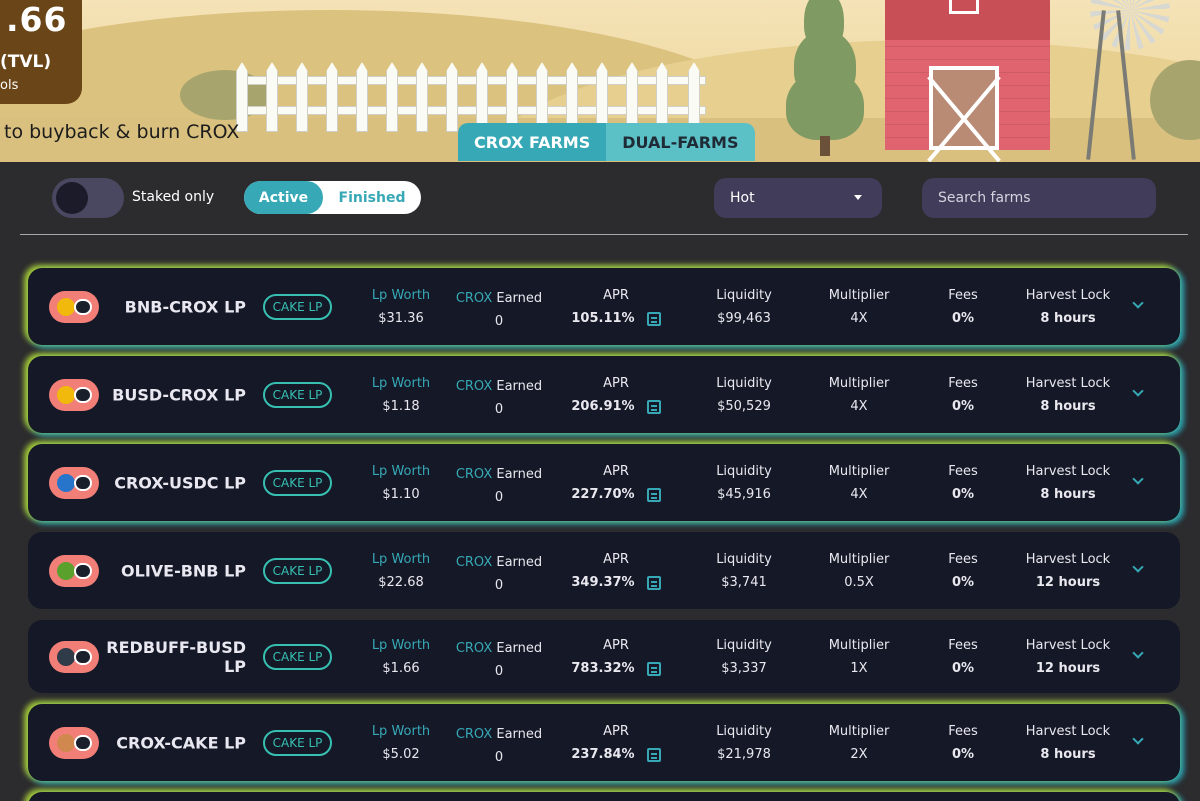  What do you see at coordinates (1039, 198) in the screenshot?
I see `search-input` at bounding box center [1039, 198].